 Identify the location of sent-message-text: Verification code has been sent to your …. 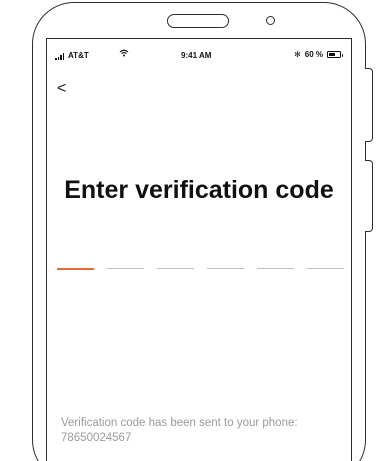
(179, 423).